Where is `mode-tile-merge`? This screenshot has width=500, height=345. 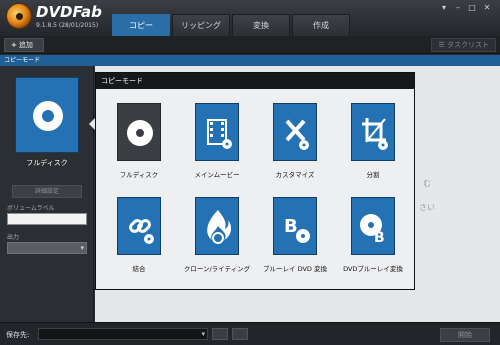 mode-tile-merge is located at coordinates (139, 226).